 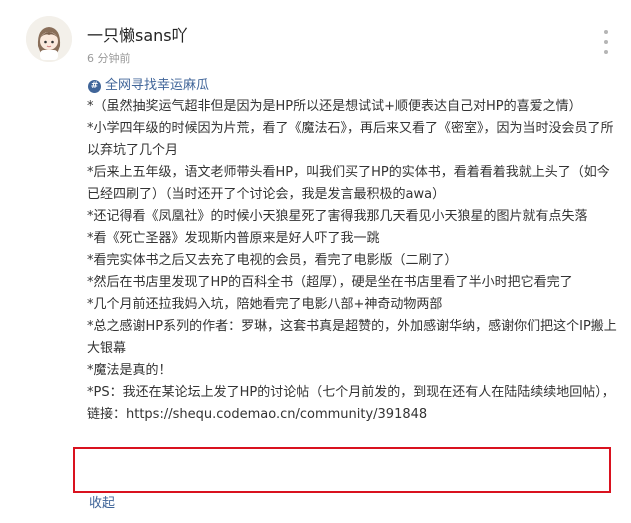 What do you see at coordinates (94, 86) in the screenshot?
I see `hash-icon: #` at bounding box center [94, 86].